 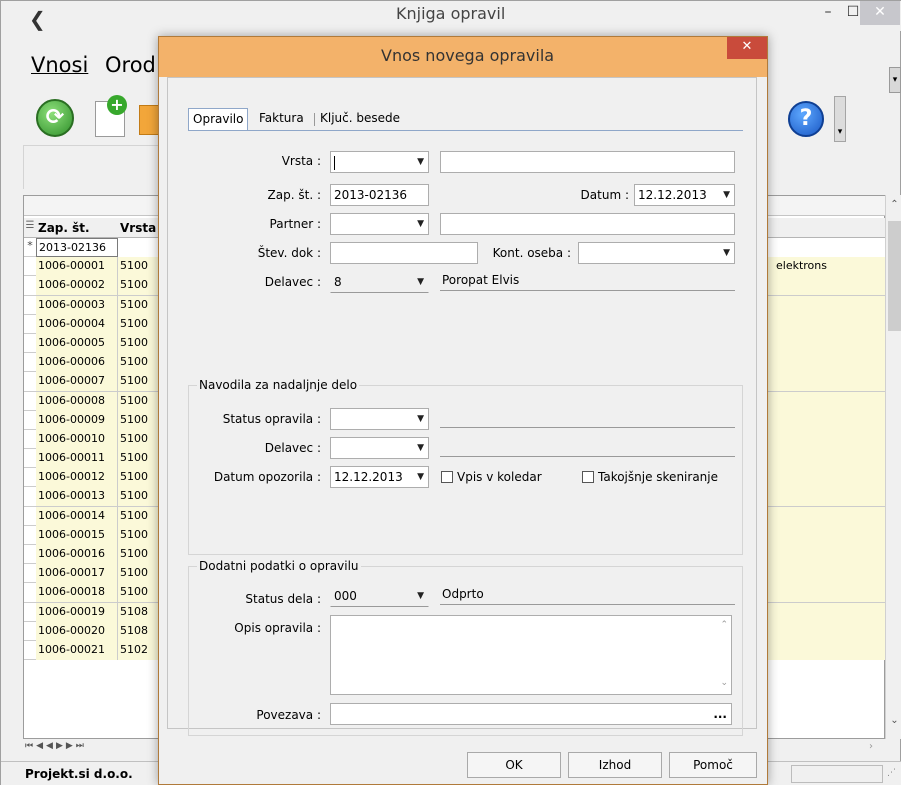 What do you see at coordinates (379, 596) in the screenshot?
I see `status-dela-dropdown: 000 ▼` at bounding box center [379, 596].